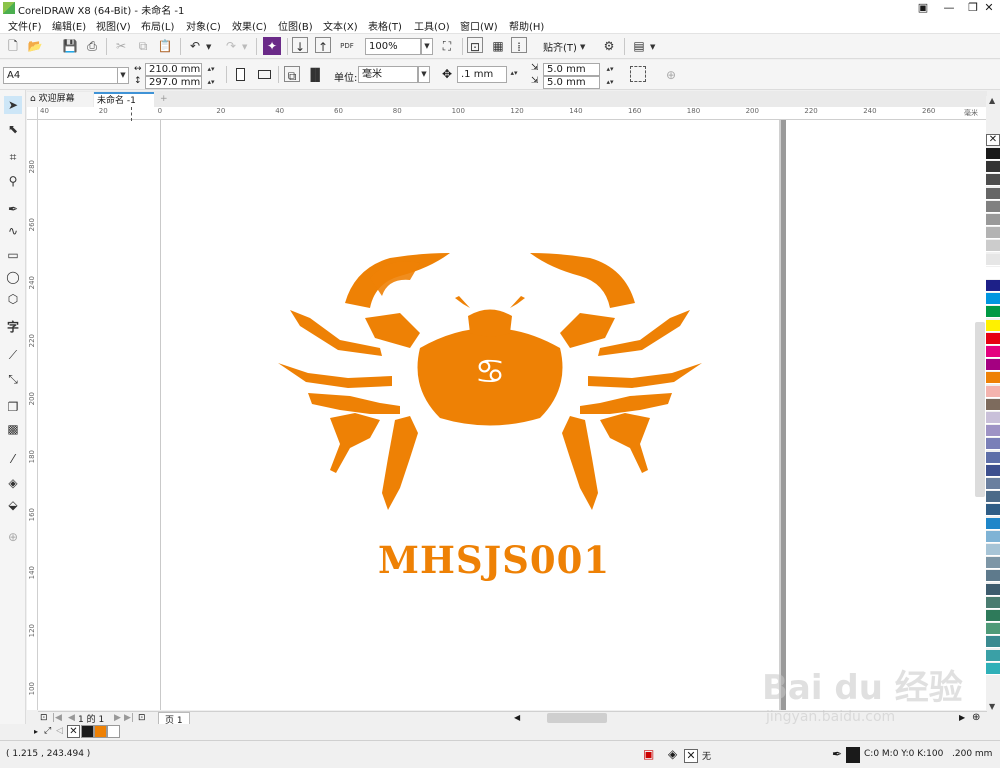  Describe the element at coordinates (123, 75) in the screenshot. I see `page-size-dropdown-icon: ▼` at that location.